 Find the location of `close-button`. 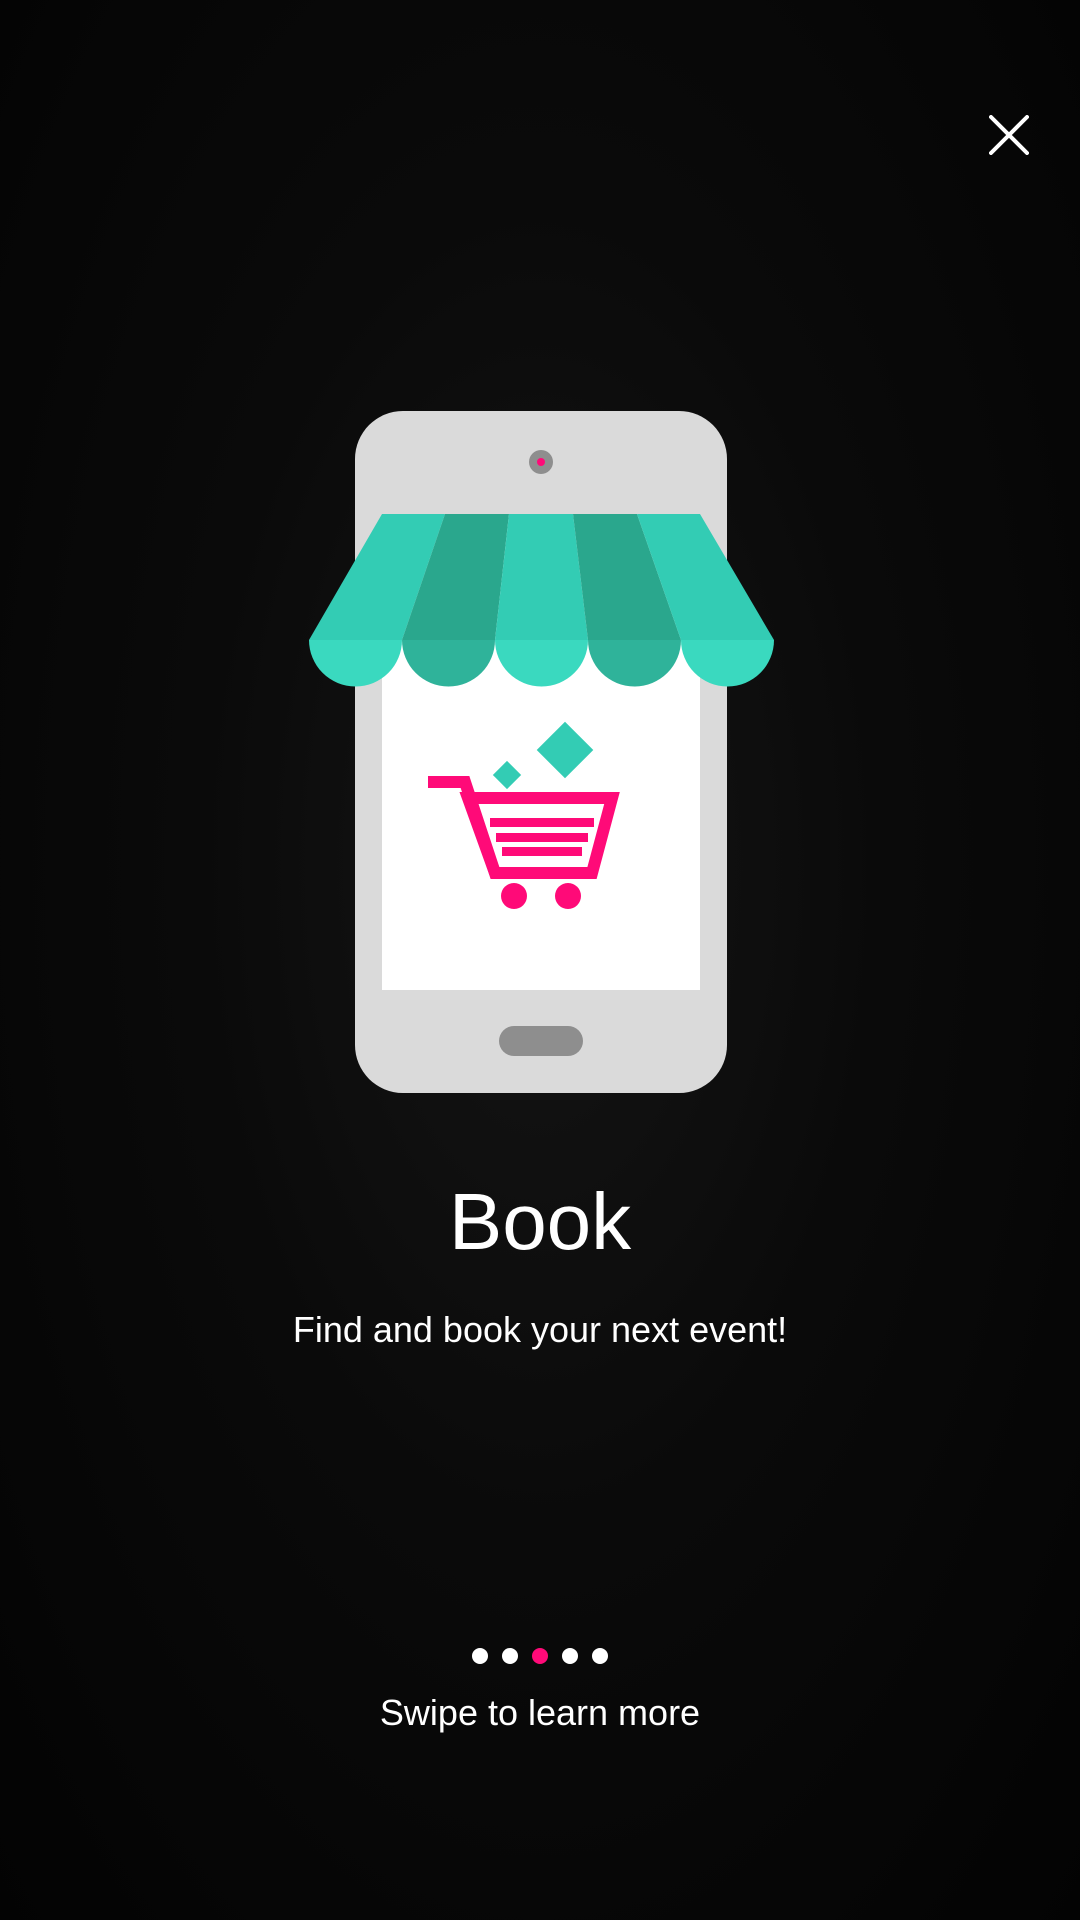

close-button is located at coordinates (1009, 135).